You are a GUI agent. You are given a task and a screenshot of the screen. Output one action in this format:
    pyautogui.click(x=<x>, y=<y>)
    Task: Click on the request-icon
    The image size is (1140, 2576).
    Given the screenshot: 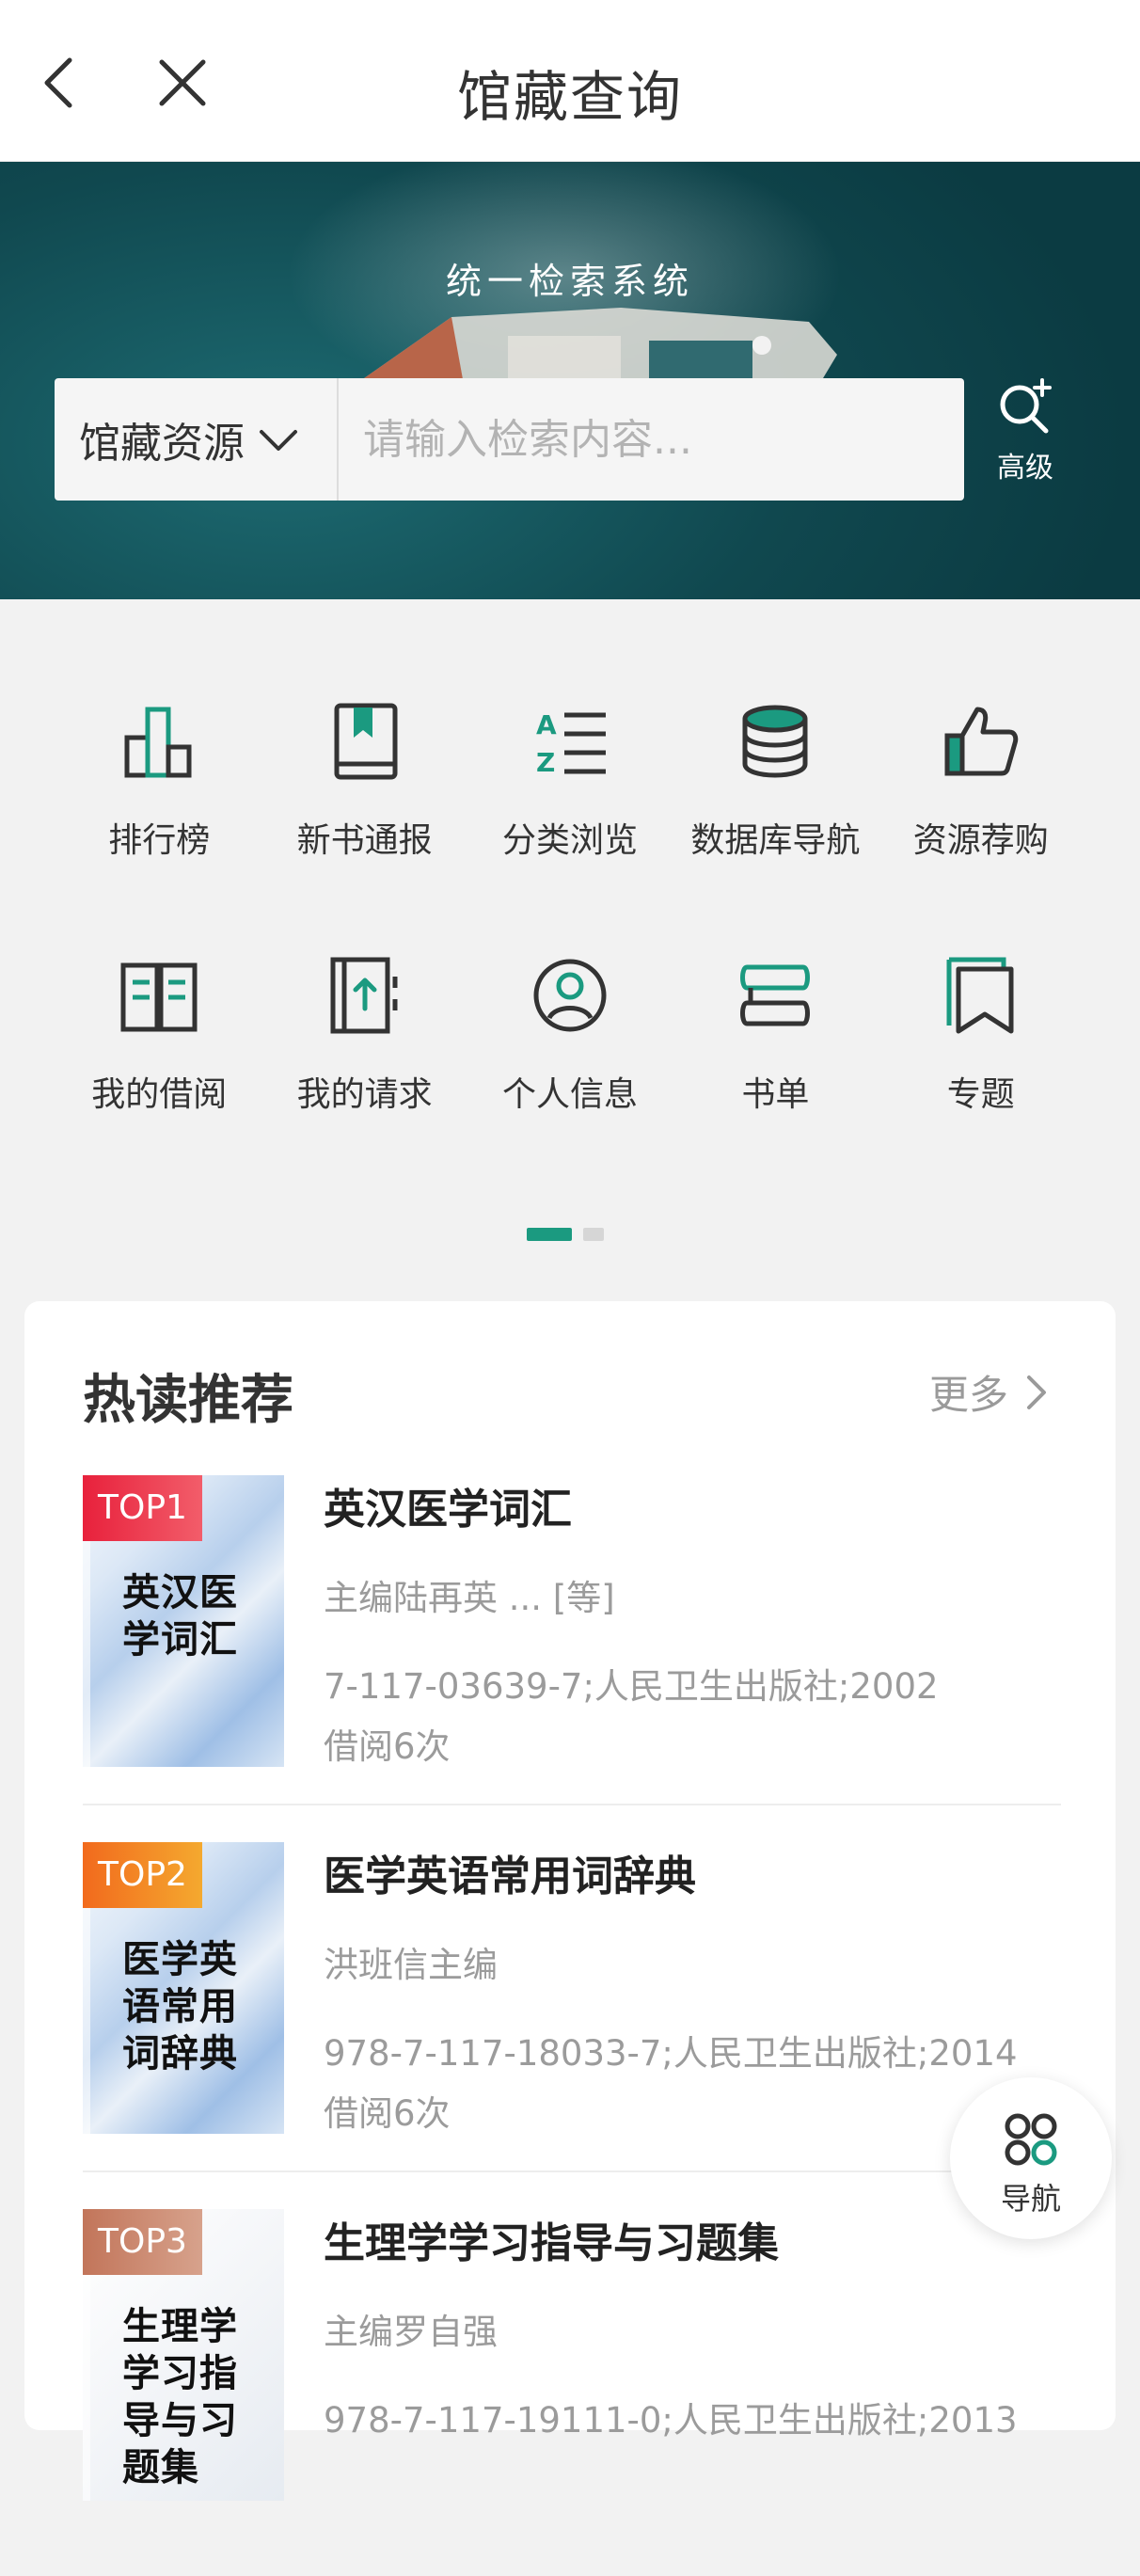 What is the action you would take?
    pyautogui.click(x=364, y=995)
    